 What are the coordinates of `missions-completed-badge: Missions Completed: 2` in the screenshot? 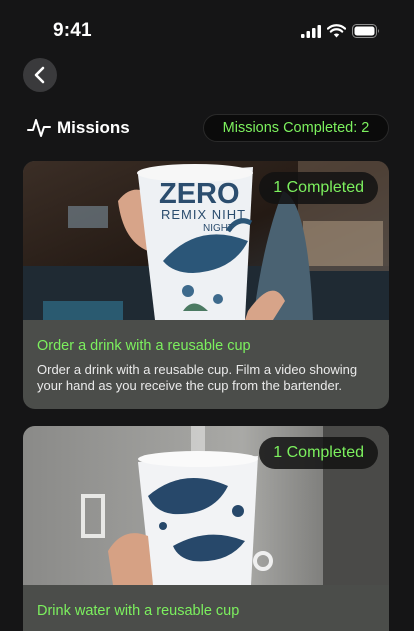 It's located at (296, 128).